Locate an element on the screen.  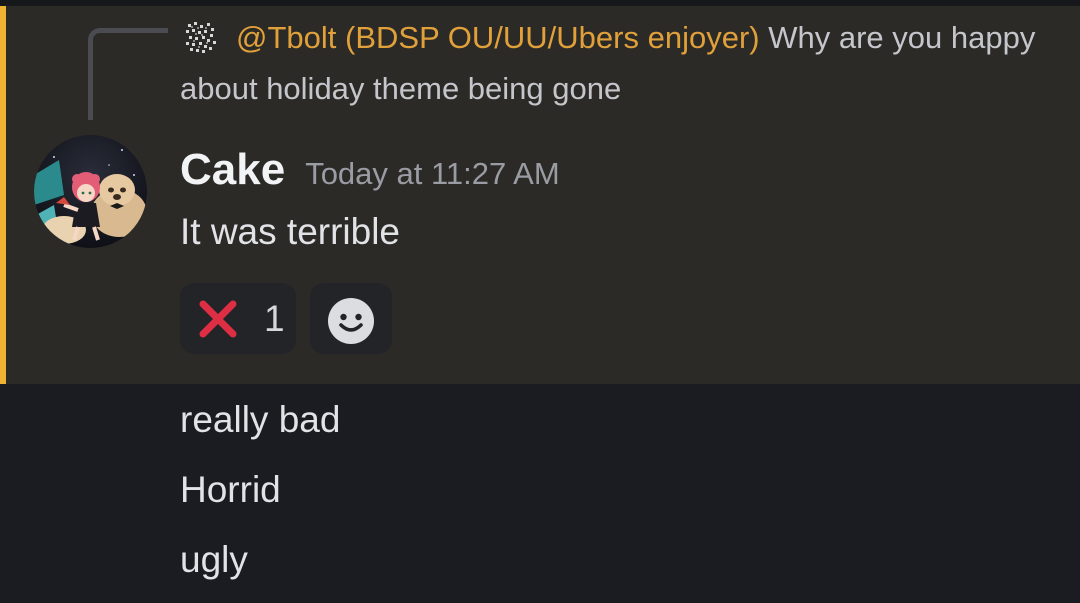
message-timestamp: Today at 11:27 AM is located at coordinates (432, 173).